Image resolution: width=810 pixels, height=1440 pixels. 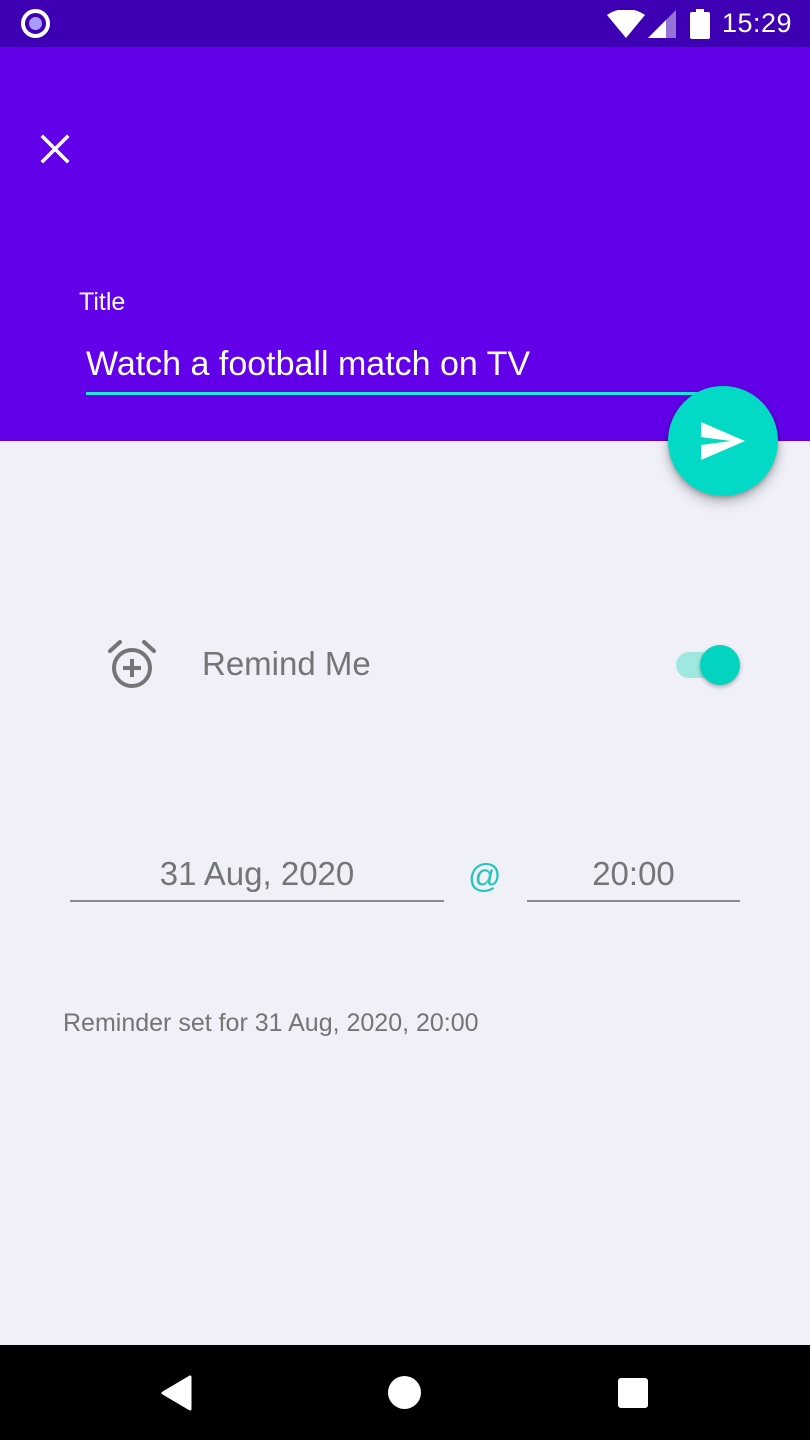 I want to click on status-time: 15:29, so click(x=757, y=23).